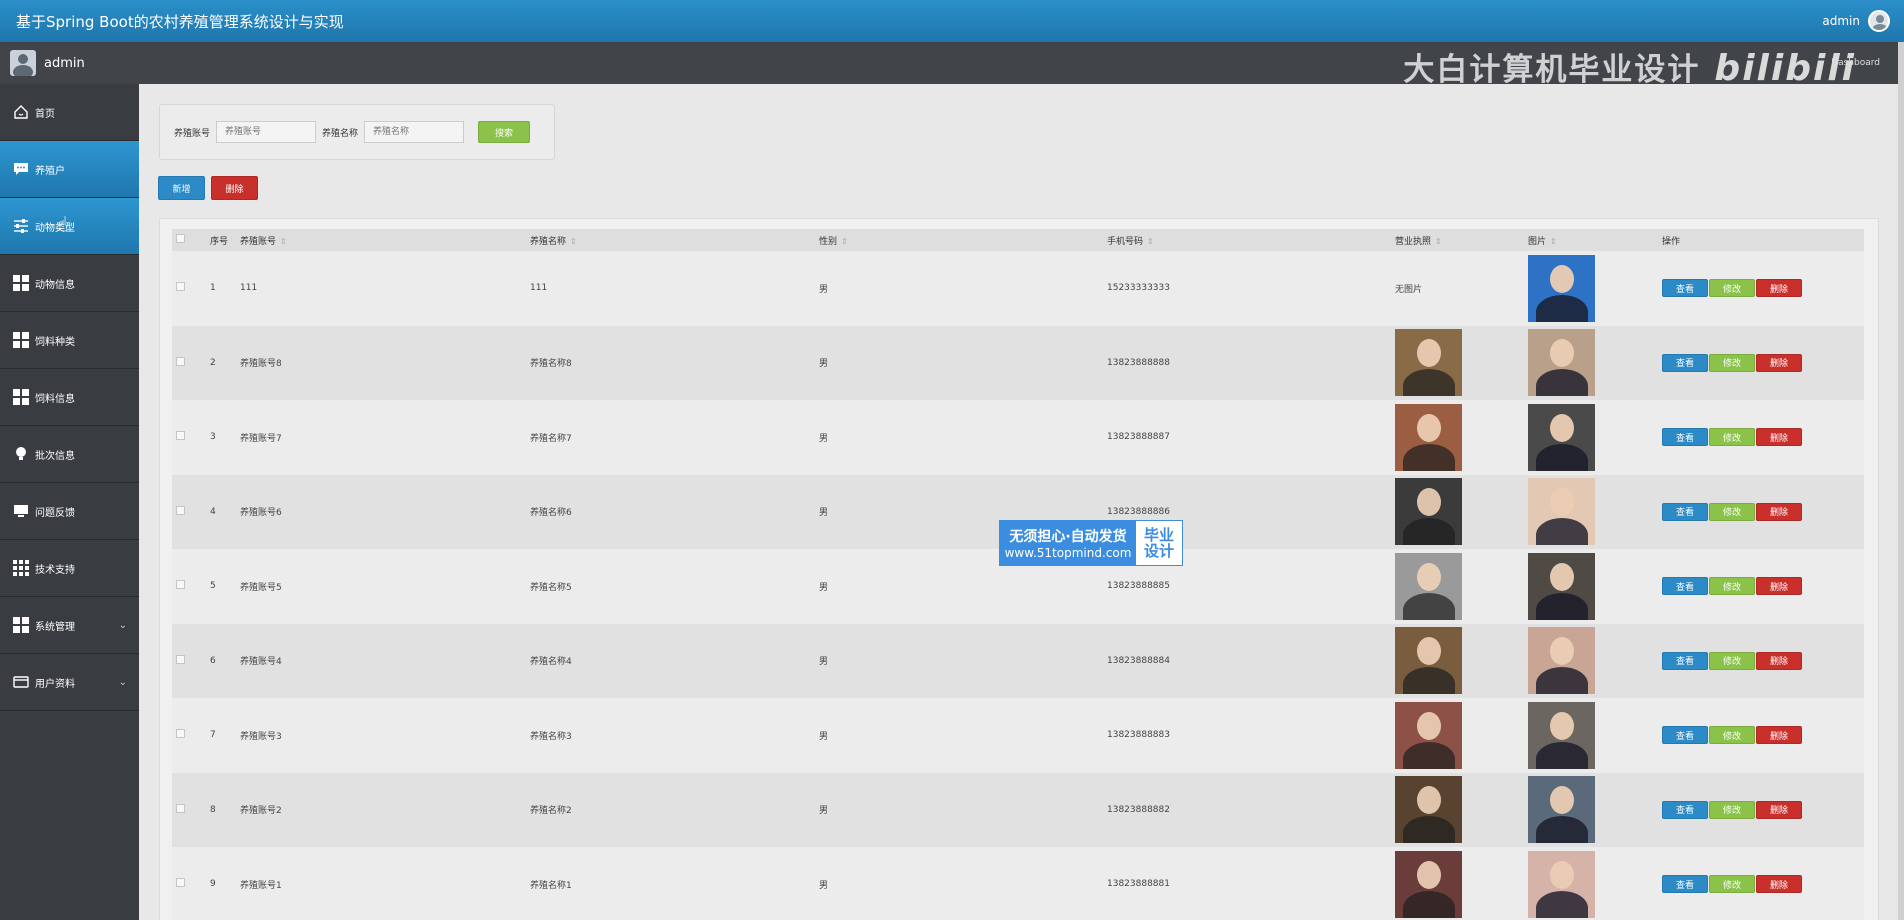  Describe the element at coordinates (69, 283) in the screenshot. I see `sidebar-item-animal-info: 动物信息` at that location.